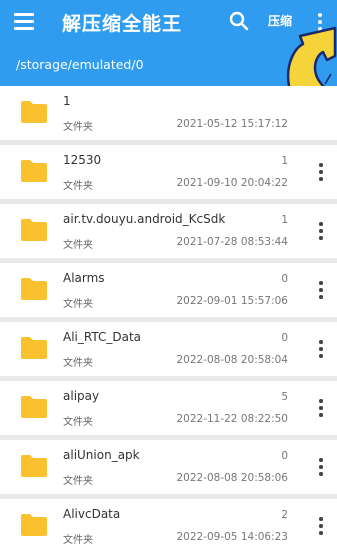 The height and width of the screenshot is (553, 337). I want to click on file-row: Alarms 文件夹 0 2022-09-01 15:57:06, so click(168, 290).